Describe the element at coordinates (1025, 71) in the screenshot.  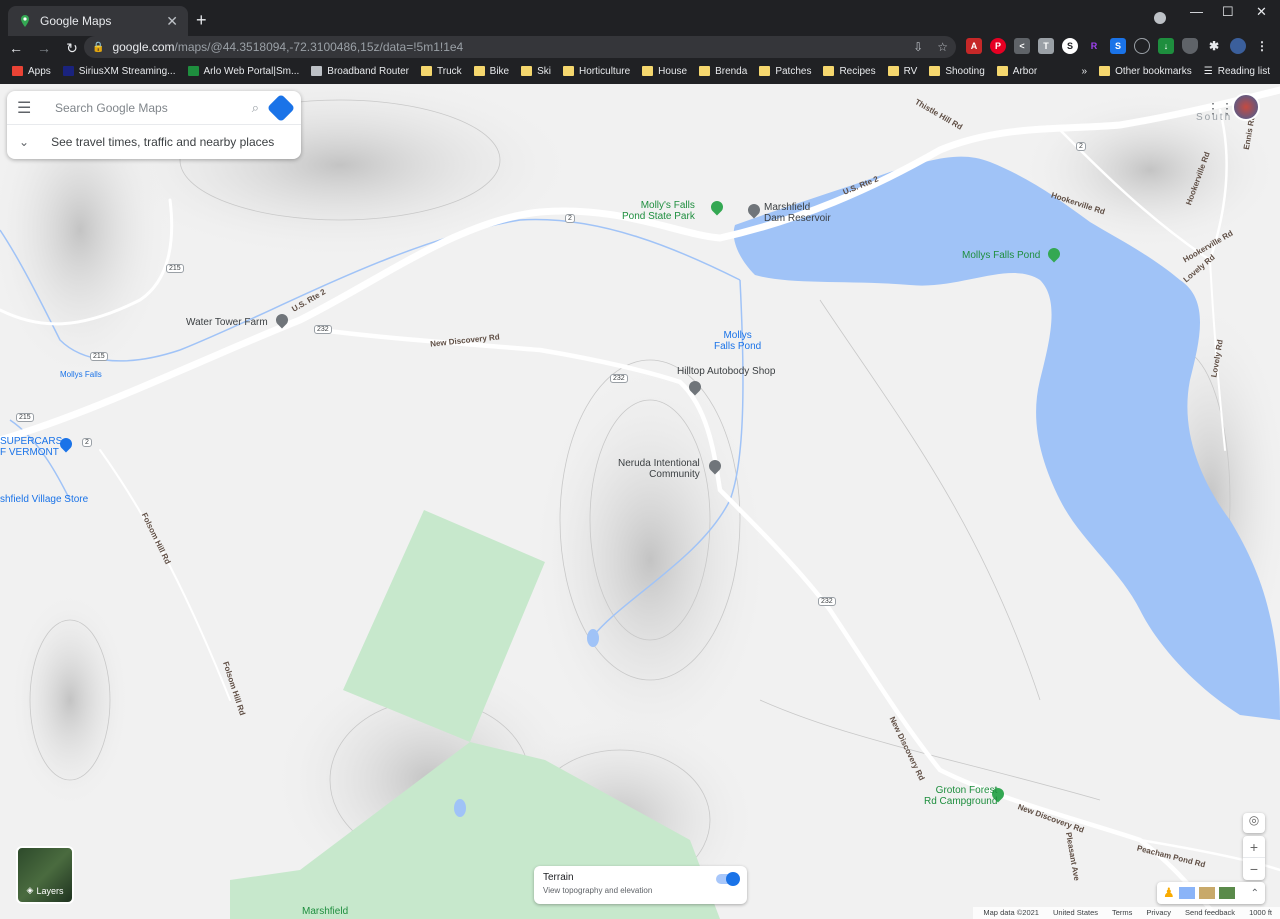
I see `bookmark-label: Arbor` at that location.